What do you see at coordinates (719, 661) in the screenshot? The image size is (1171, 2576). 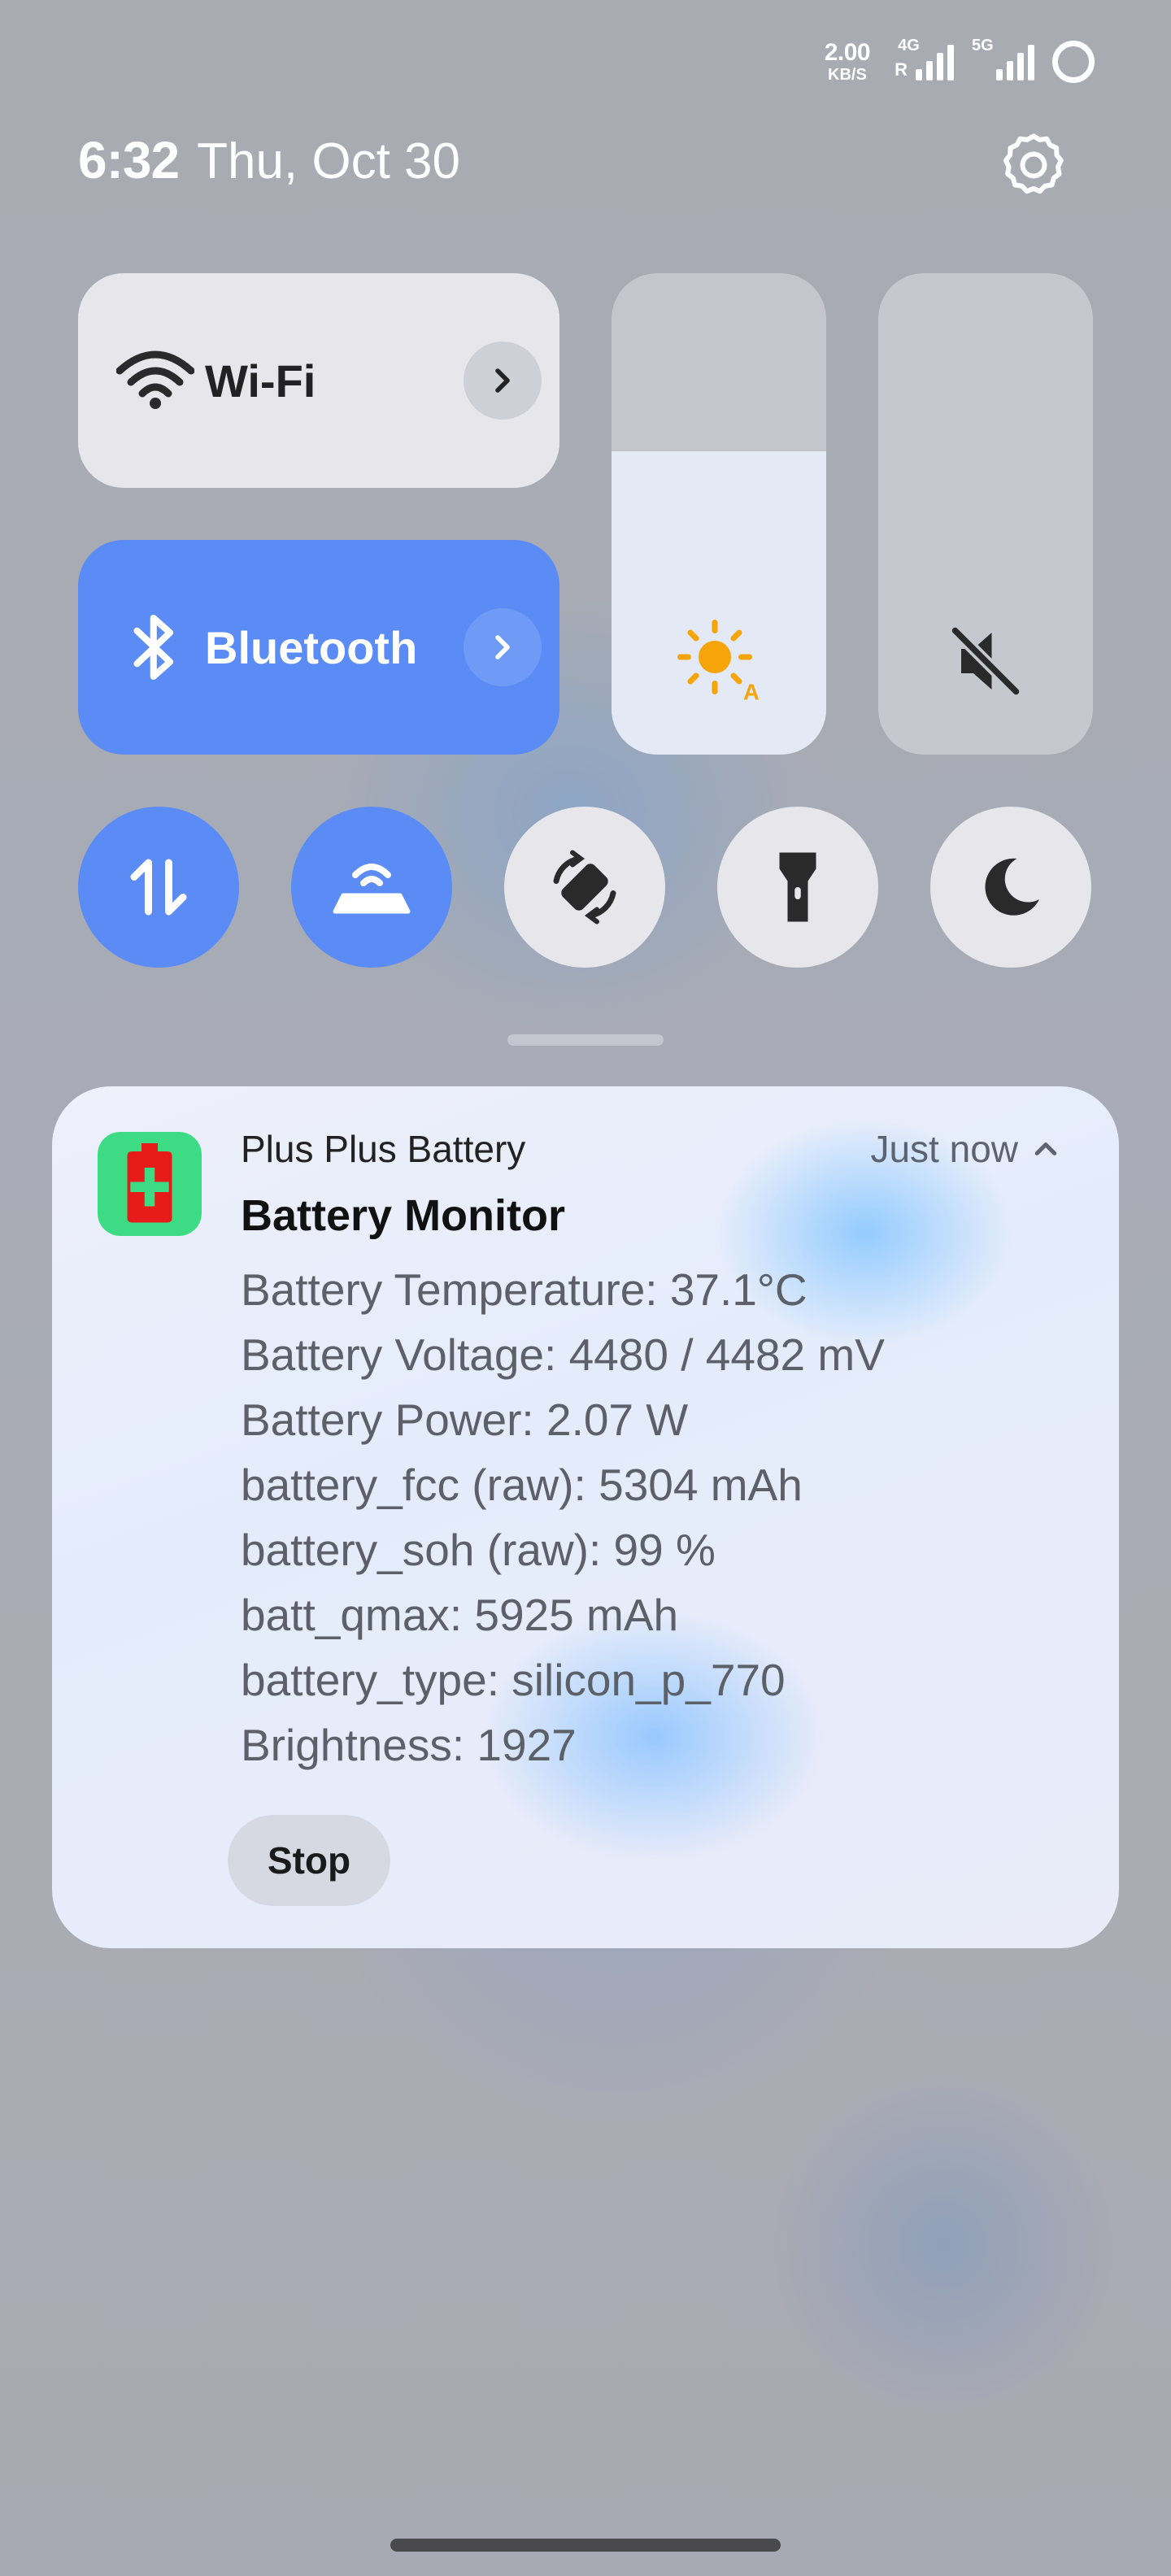 I see `auto-brightness-icon: A` at bounding box center [719, 661].